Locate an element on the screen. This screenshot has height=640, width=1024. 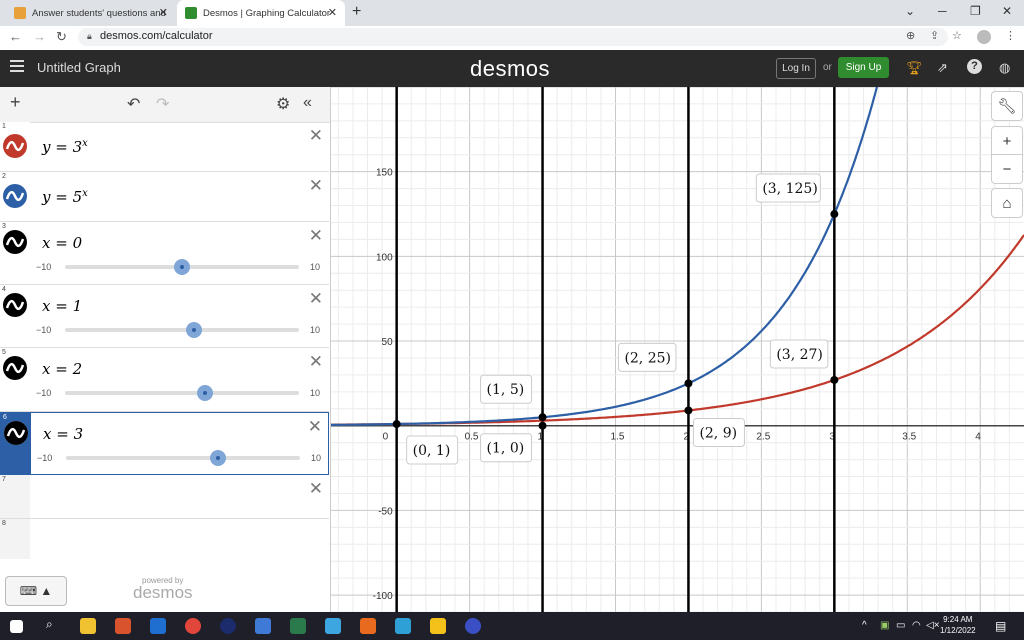
graph-title: Untitled Graph is located at coordinates (79, 67).